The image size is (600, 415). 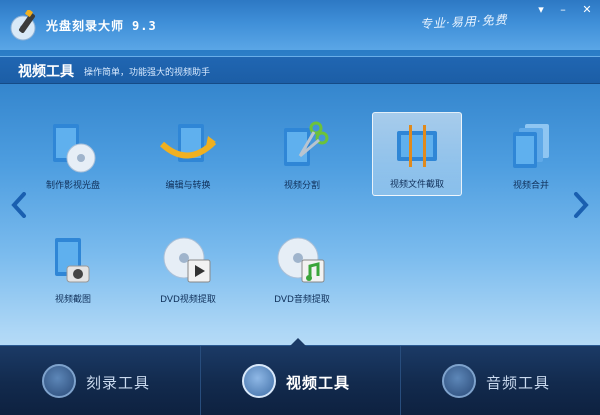 What do you see at coordinates (188, 143) in the screenshot?
I see `film-arrow-icon` at bounding box center [188, 143].